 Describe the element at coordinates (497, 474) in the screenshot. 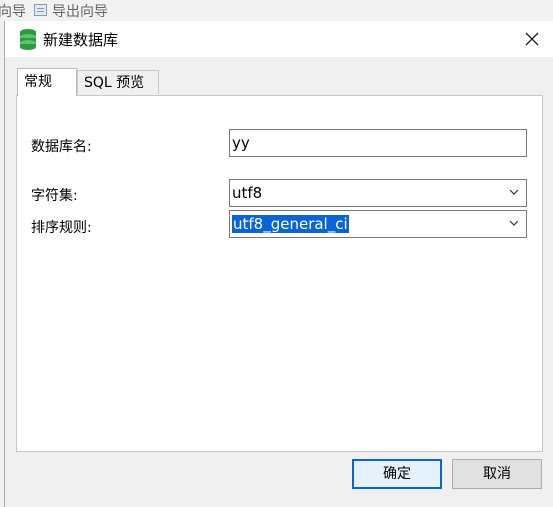

I see `cancel-button: 取消` at that location.